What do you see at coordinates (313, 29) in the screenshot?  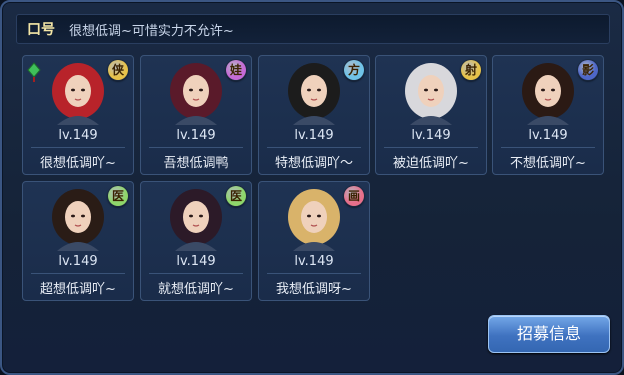 I see `slogan-bar: 口号 很想低调~可惜实力不允许~` at bounding box center [313, 29].